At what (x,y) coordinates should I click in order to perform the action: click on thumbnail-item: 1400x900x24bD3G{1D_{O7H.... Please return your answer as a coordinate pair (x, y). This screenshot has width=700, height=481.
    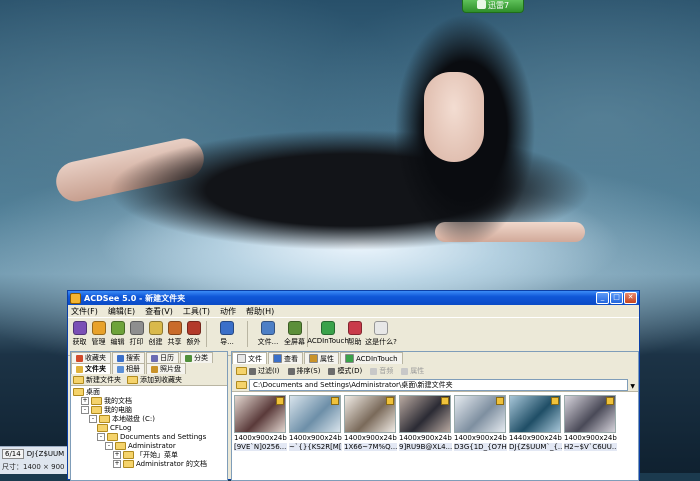
    Looking at the image, I should click on (480, 423).